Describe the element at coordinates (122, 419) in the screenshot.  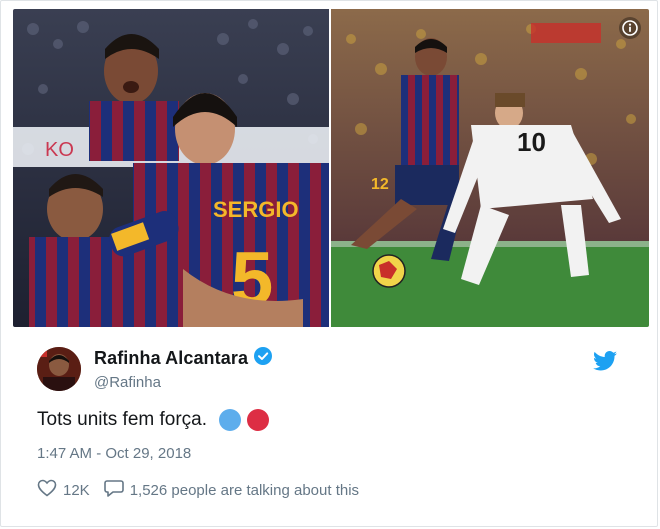
I see `tweet-body: Tots units fem força.` at that location.